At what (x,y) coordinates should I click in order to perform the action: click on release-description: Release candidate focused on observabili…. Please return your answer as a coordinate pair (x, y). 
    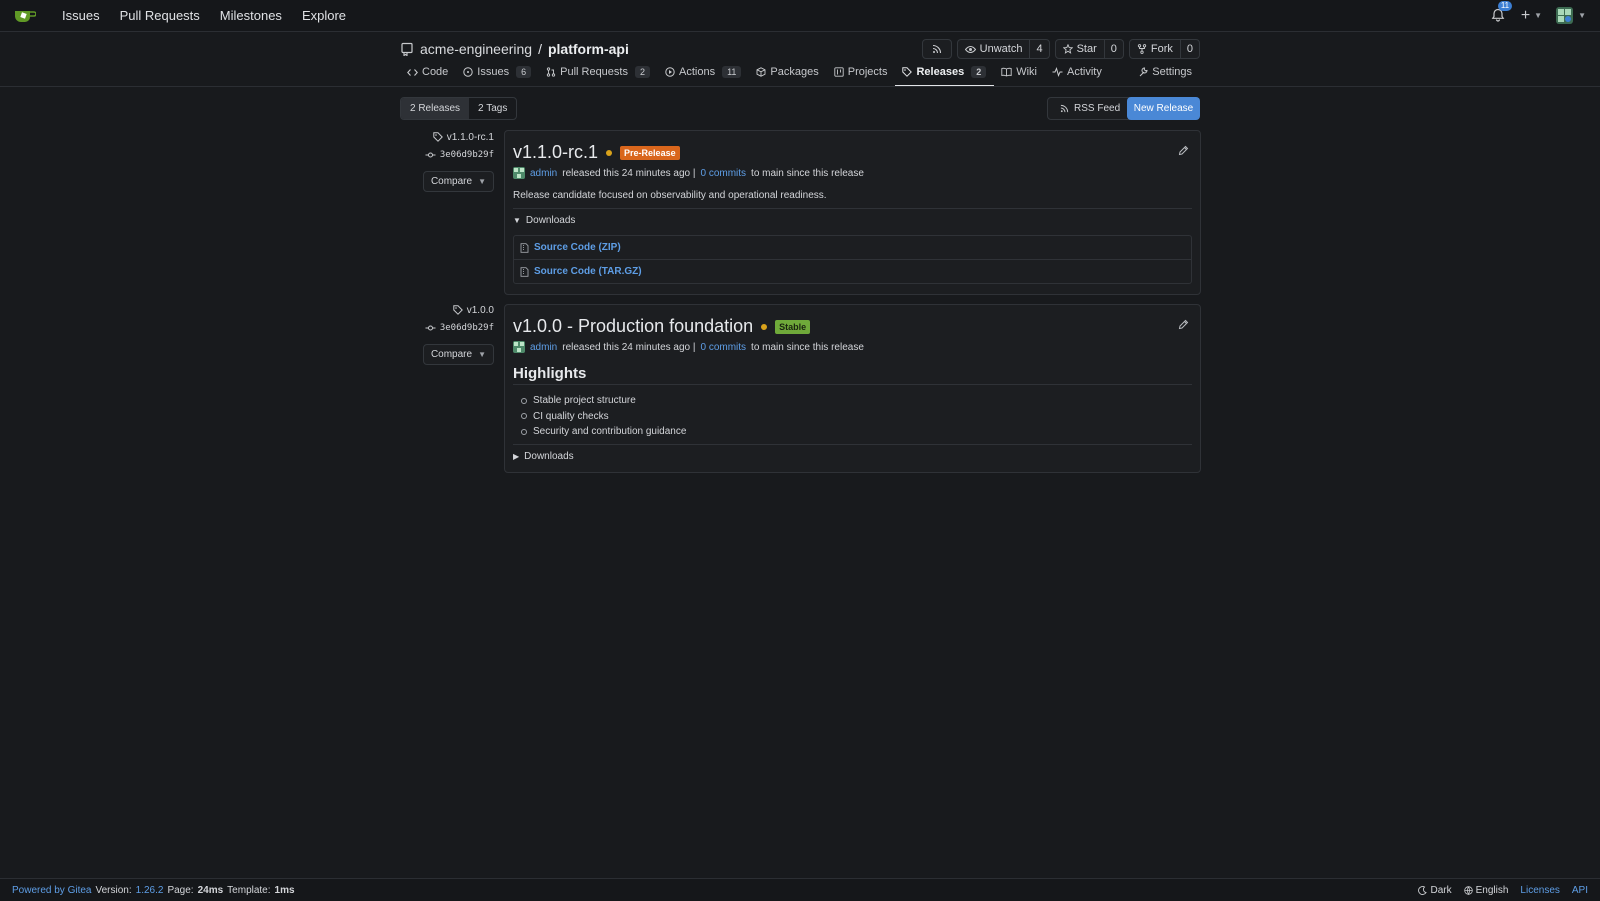
    Looking at the image, I should click on (670, 195).